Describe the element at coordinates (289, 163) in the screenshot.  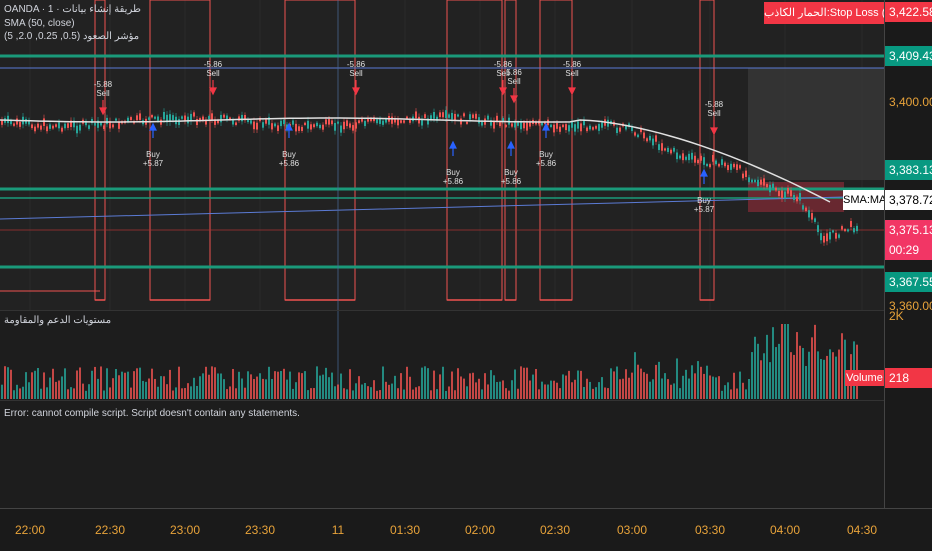
I see `signal-text: +5.86` at that location.